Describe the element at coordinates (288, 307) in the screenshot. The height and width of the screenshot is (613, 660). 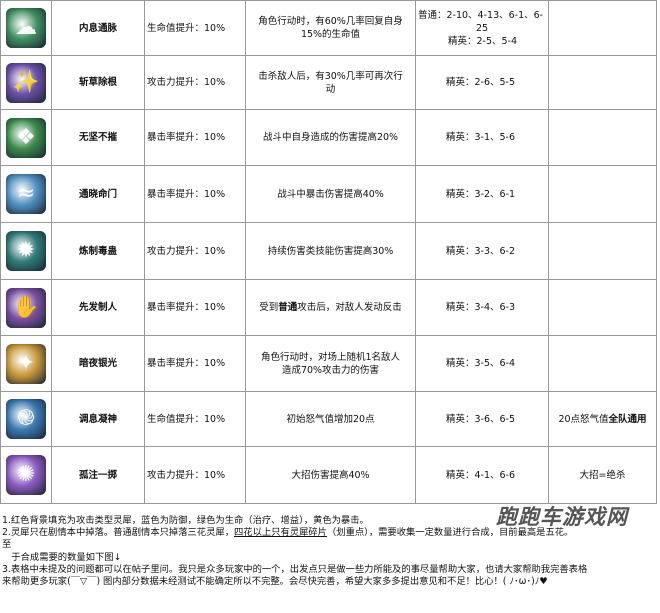
I see `desc-bold: 普通` at that location.